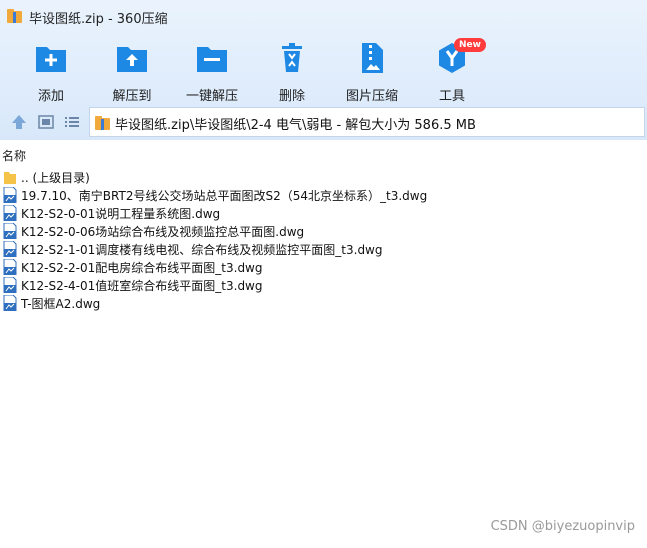 The image size is (647, 548). I want to click on tools-label: 工具, so click(451, 96).